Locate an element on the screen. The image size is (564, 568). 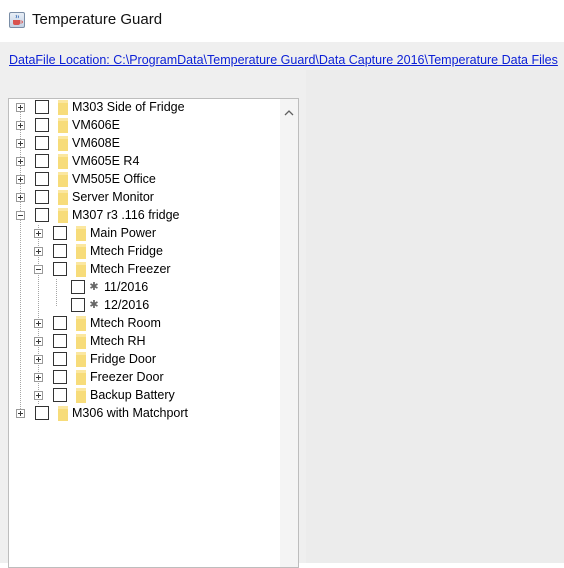
tree-item-m306: M306 with Matchport is located at coordinates (139, 414).